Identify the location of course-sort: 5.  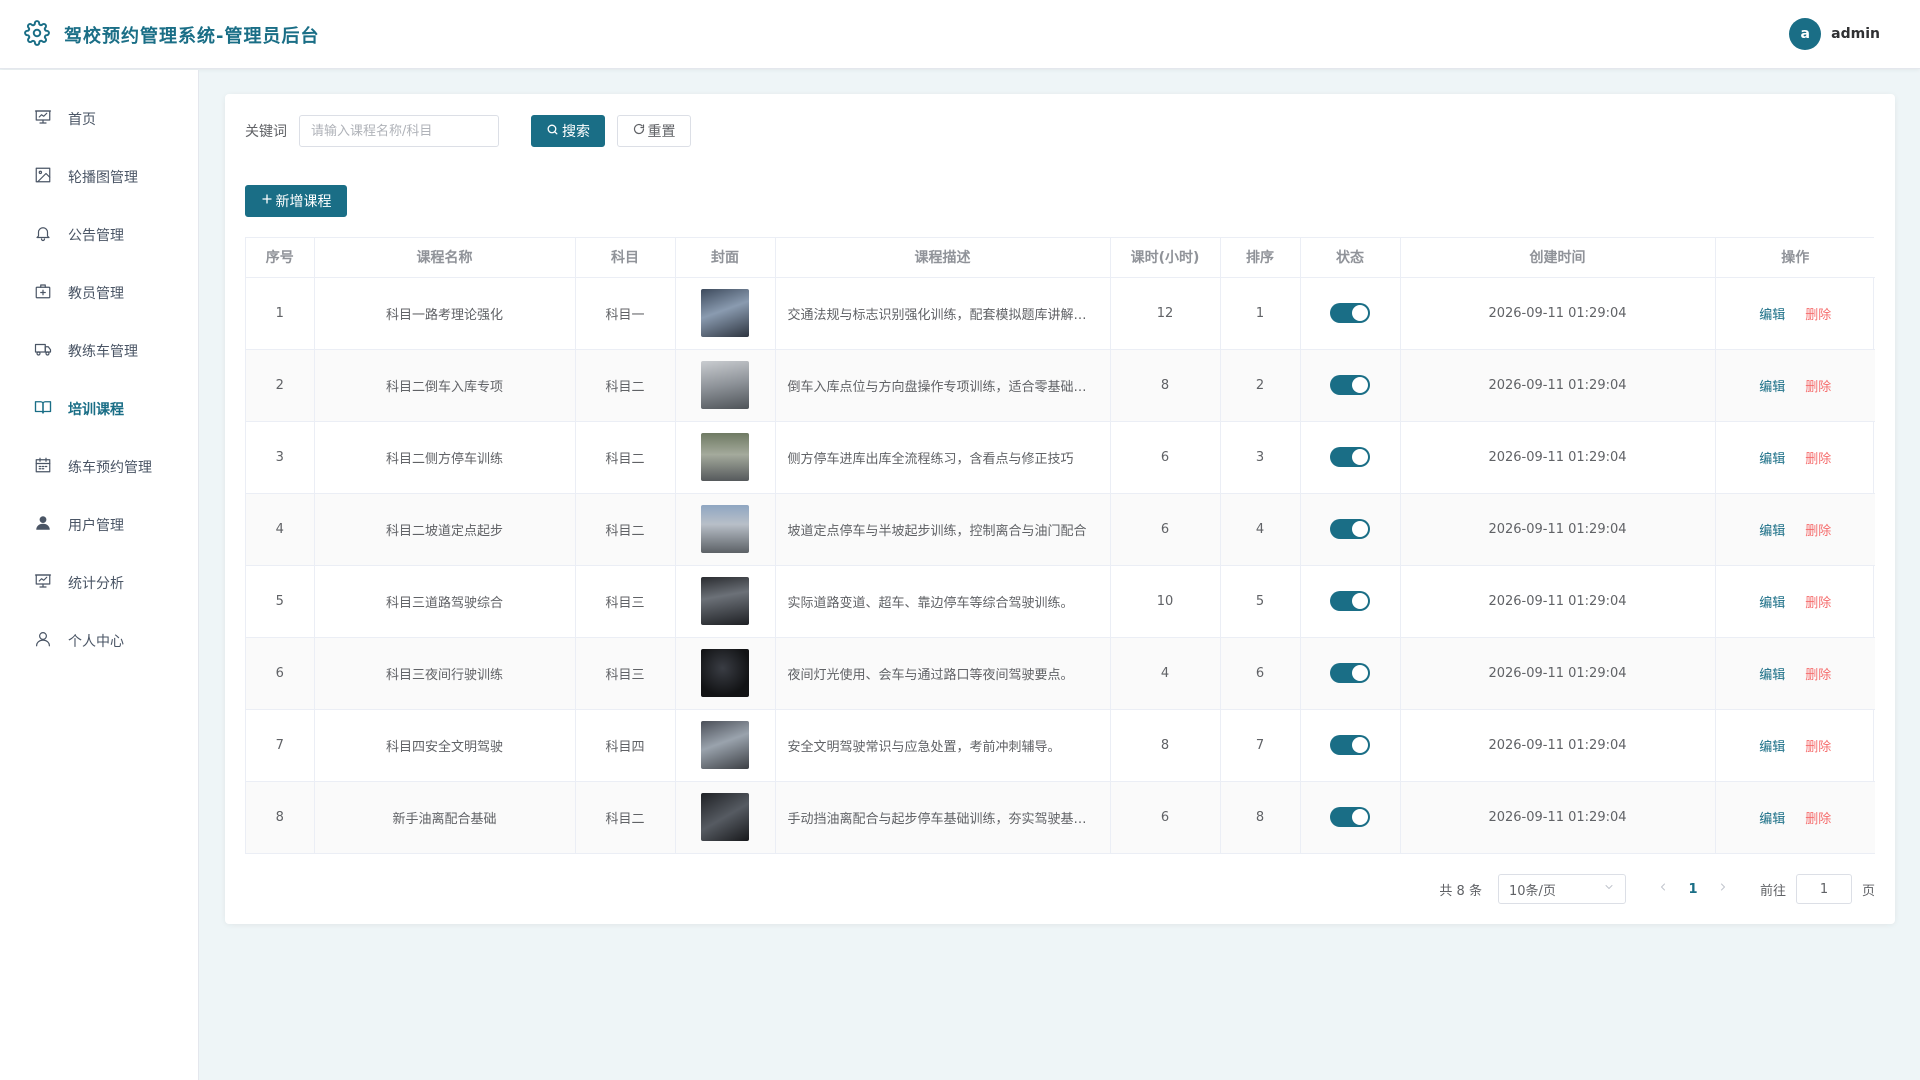
(1260, 601).